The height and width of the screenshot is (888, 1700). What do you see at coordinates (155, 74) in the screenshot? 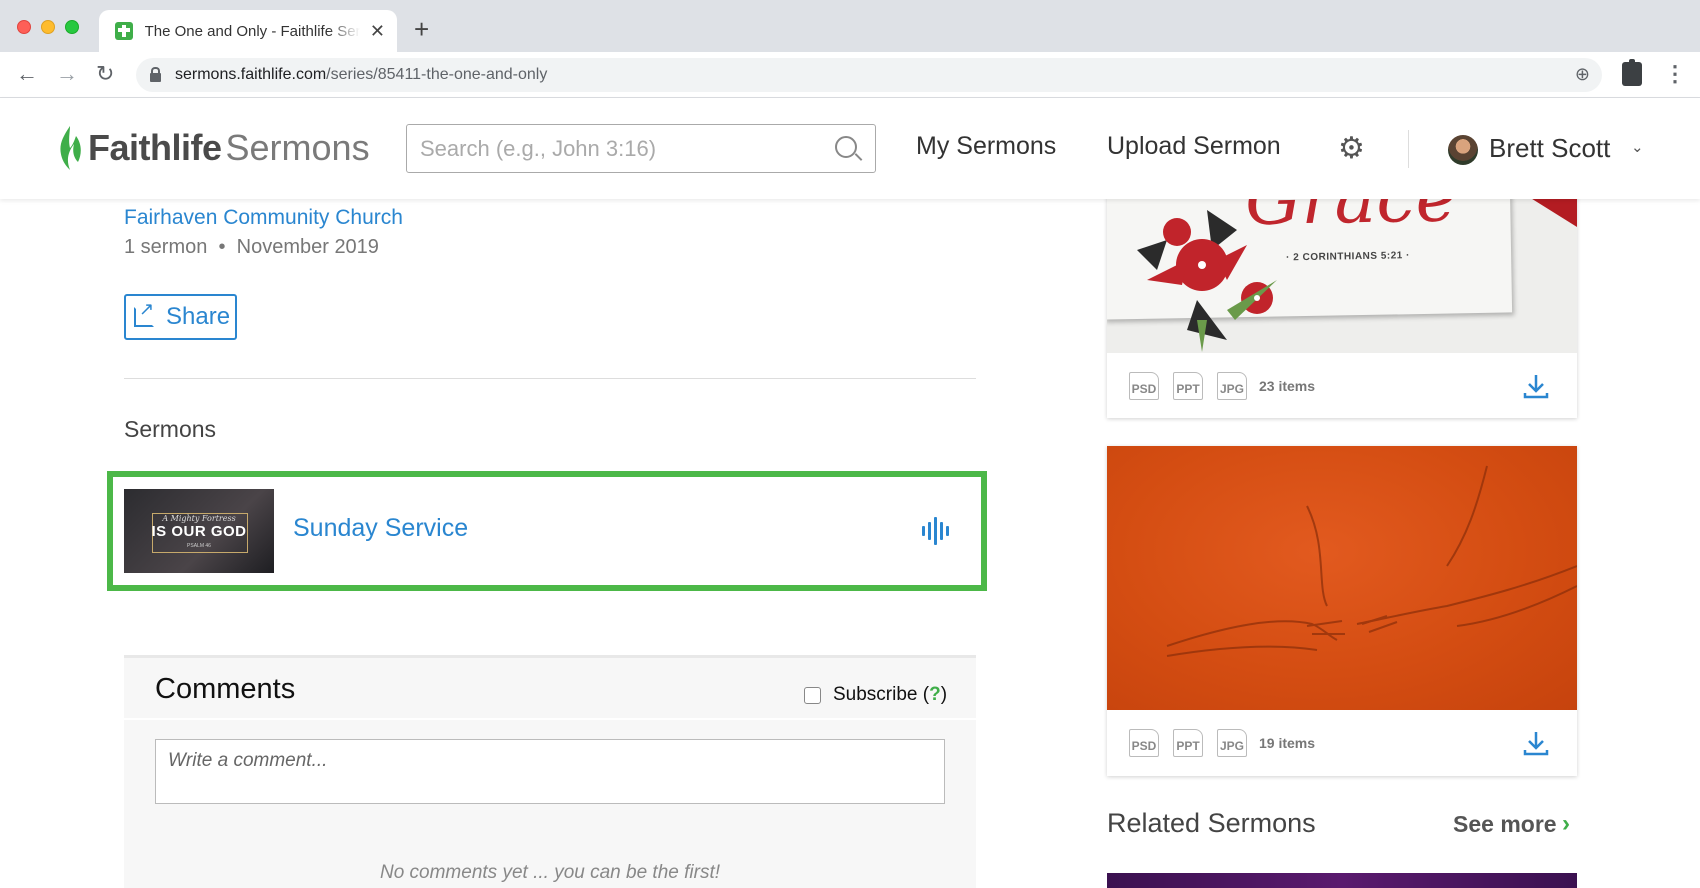
I see `lock-icon` at bounding box center [155, 74].